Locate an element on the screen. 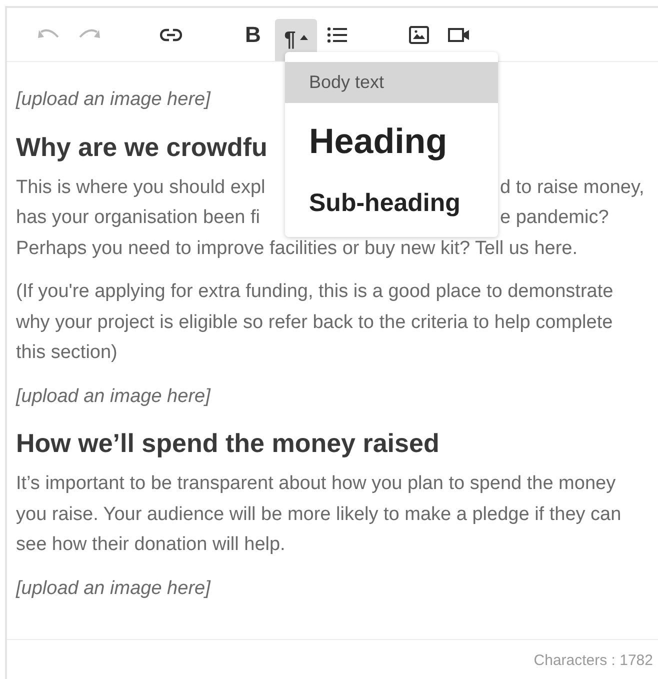 The width and height of the screenshot is (658, 679). body-text: It’s important to be transparent about how you plan to spend the money you raise. Your audience will be more likely to make a pledge if they can see how their donation will help. is located at coordinates (319, 514).